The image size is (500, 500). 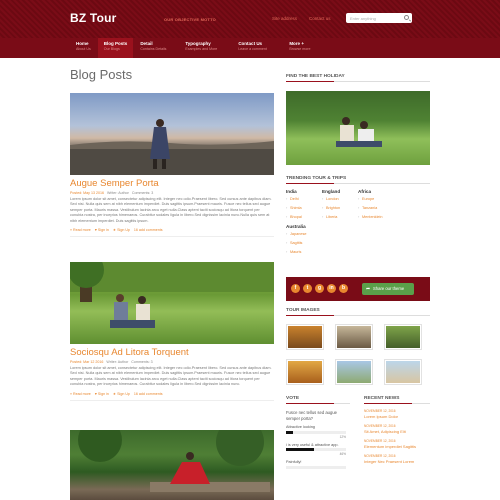 I want to click on news-item: NOVEMBER 12, 2016 Lorem Ipsum Dolor, so click(x=397, y=414).